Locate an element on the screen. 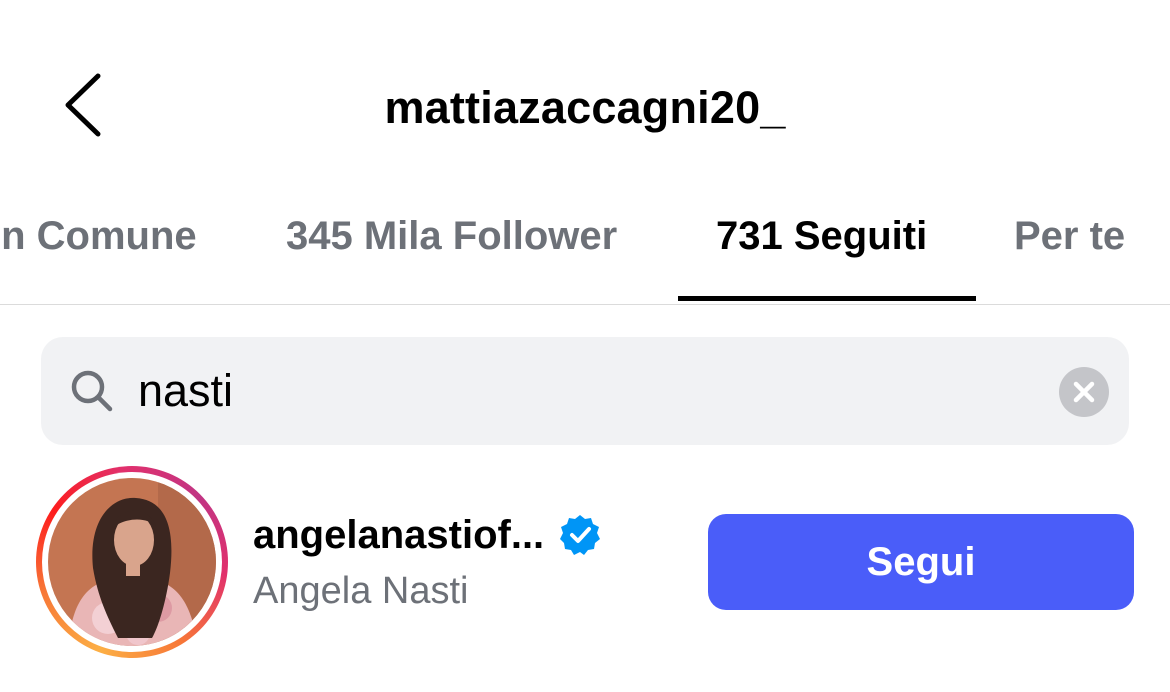  clear-search-button is located at coordinates (1084, 392).